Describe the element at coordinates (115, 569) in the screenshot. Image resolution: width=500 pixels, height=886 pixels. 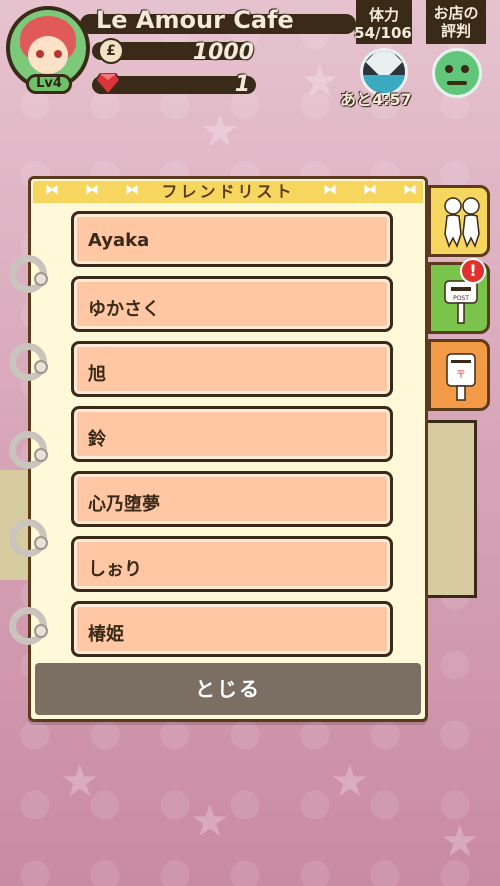
I see `friend-name: しぉり` at that location.